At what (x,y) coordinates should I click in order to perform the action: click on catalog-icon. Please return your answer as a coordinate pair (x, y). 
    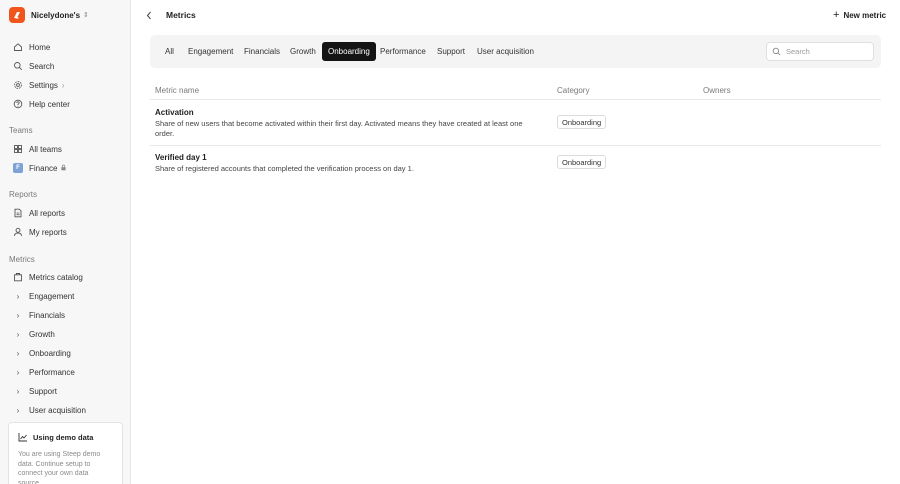
    Looking at the image, I should click on (18, 277).